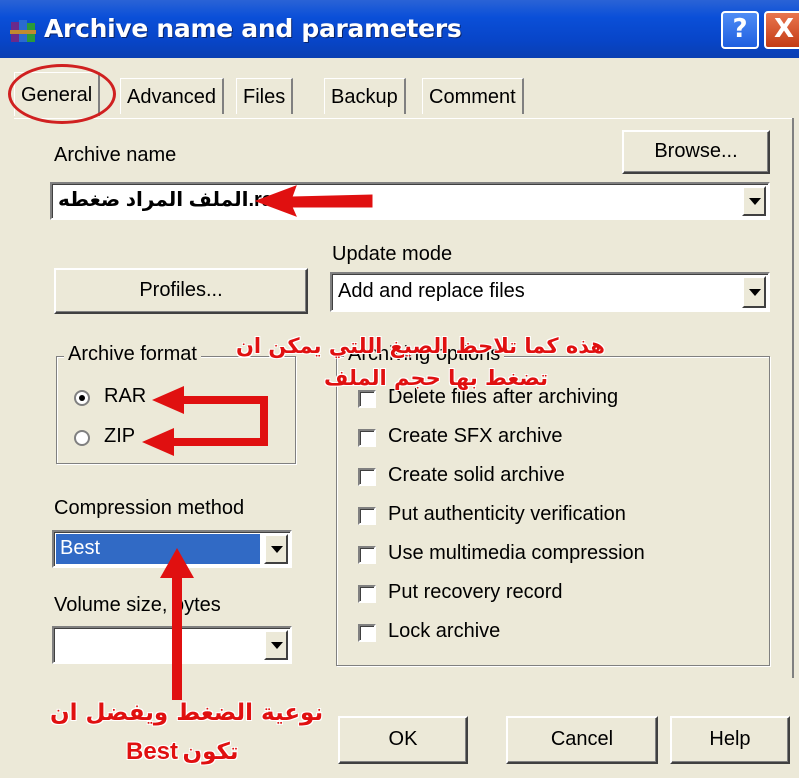 This screenshot has width=799, height=778. I want to click on multimedia-label: Use multimedia compression, so click(516, 553).